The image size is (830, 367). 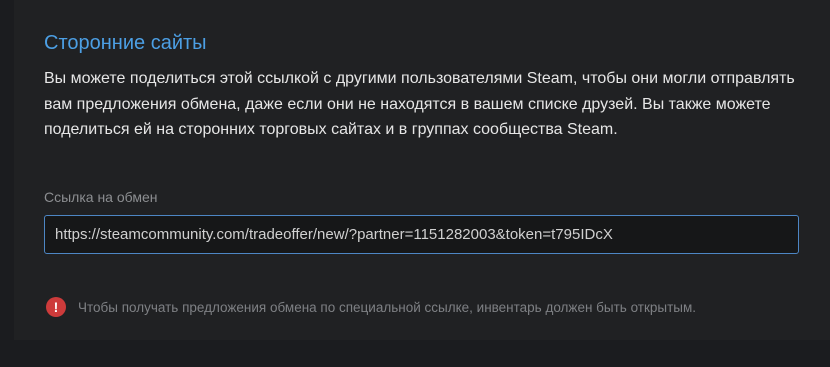 I want to click on trade-link-label: Ссылка на обмен, so click(x=101, y=197).